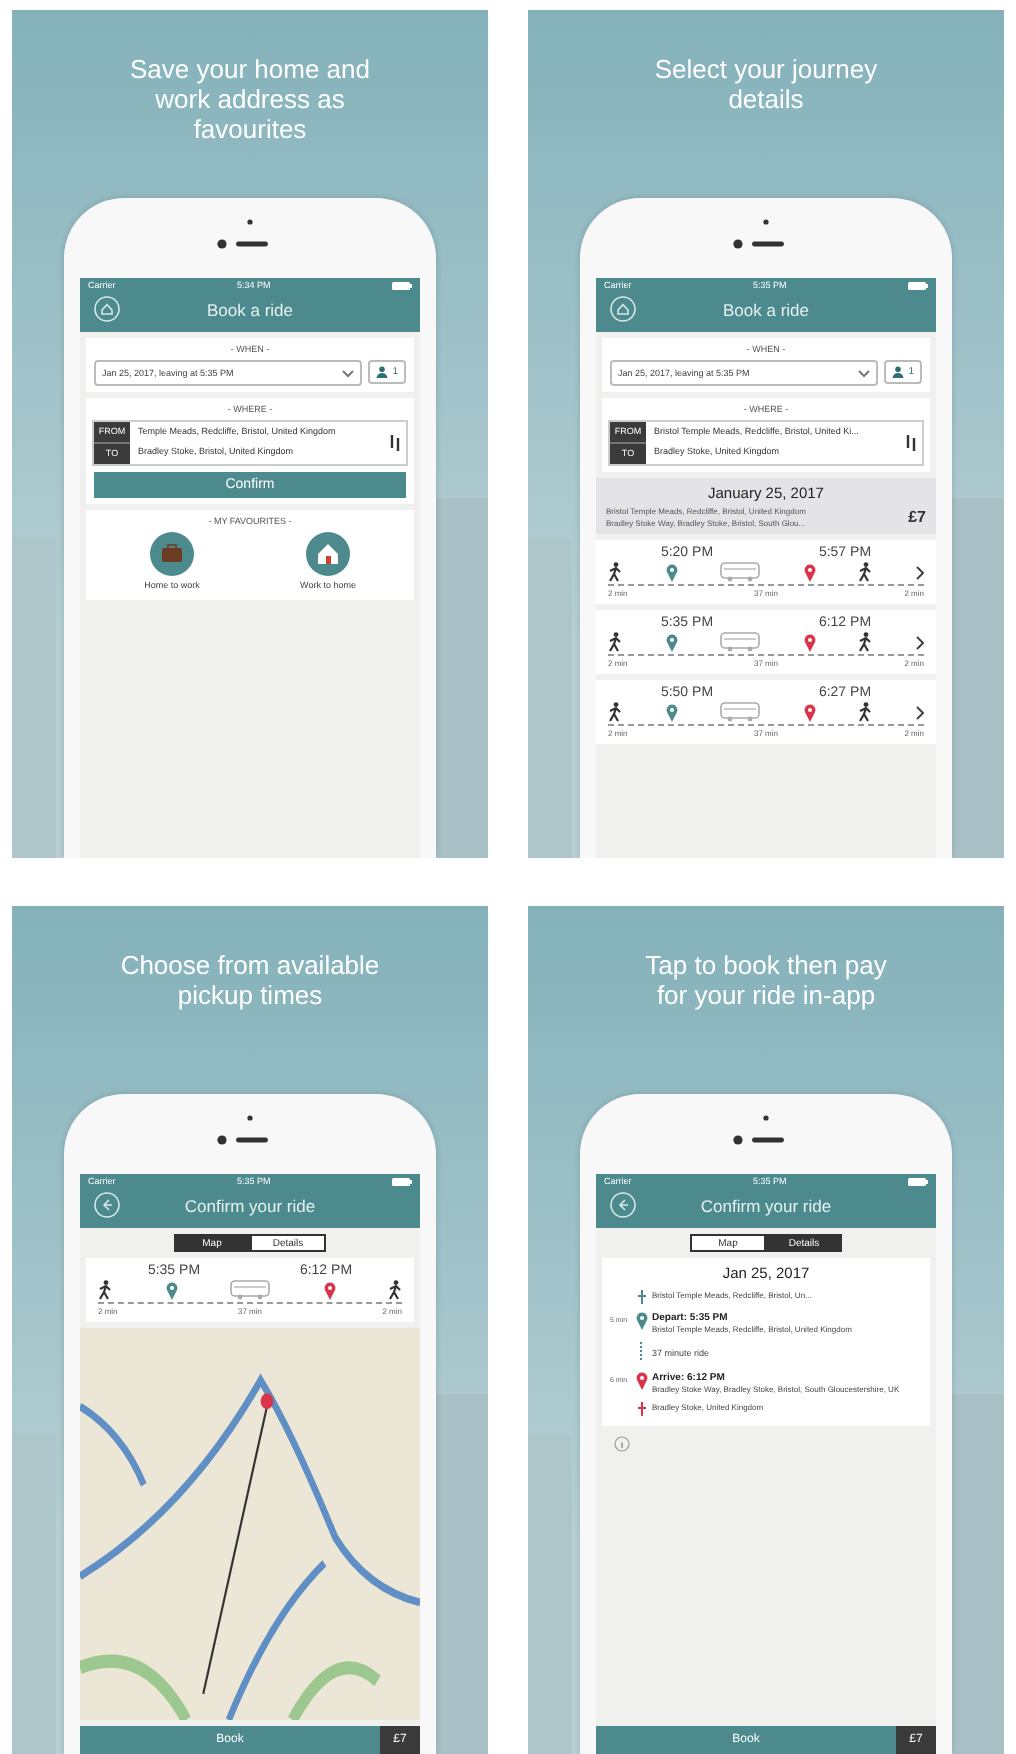  What do you see at coordinates (917, 517) in the screenshot?
I see `fare-label: £7` at bounding box center [917, 517].